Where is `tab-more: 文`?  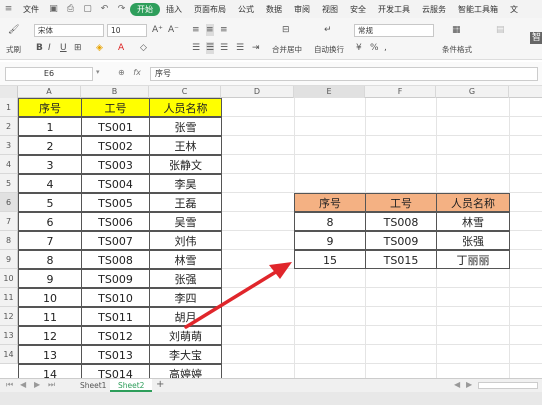 tab-more: 文 is located at coordinates (514, 9).